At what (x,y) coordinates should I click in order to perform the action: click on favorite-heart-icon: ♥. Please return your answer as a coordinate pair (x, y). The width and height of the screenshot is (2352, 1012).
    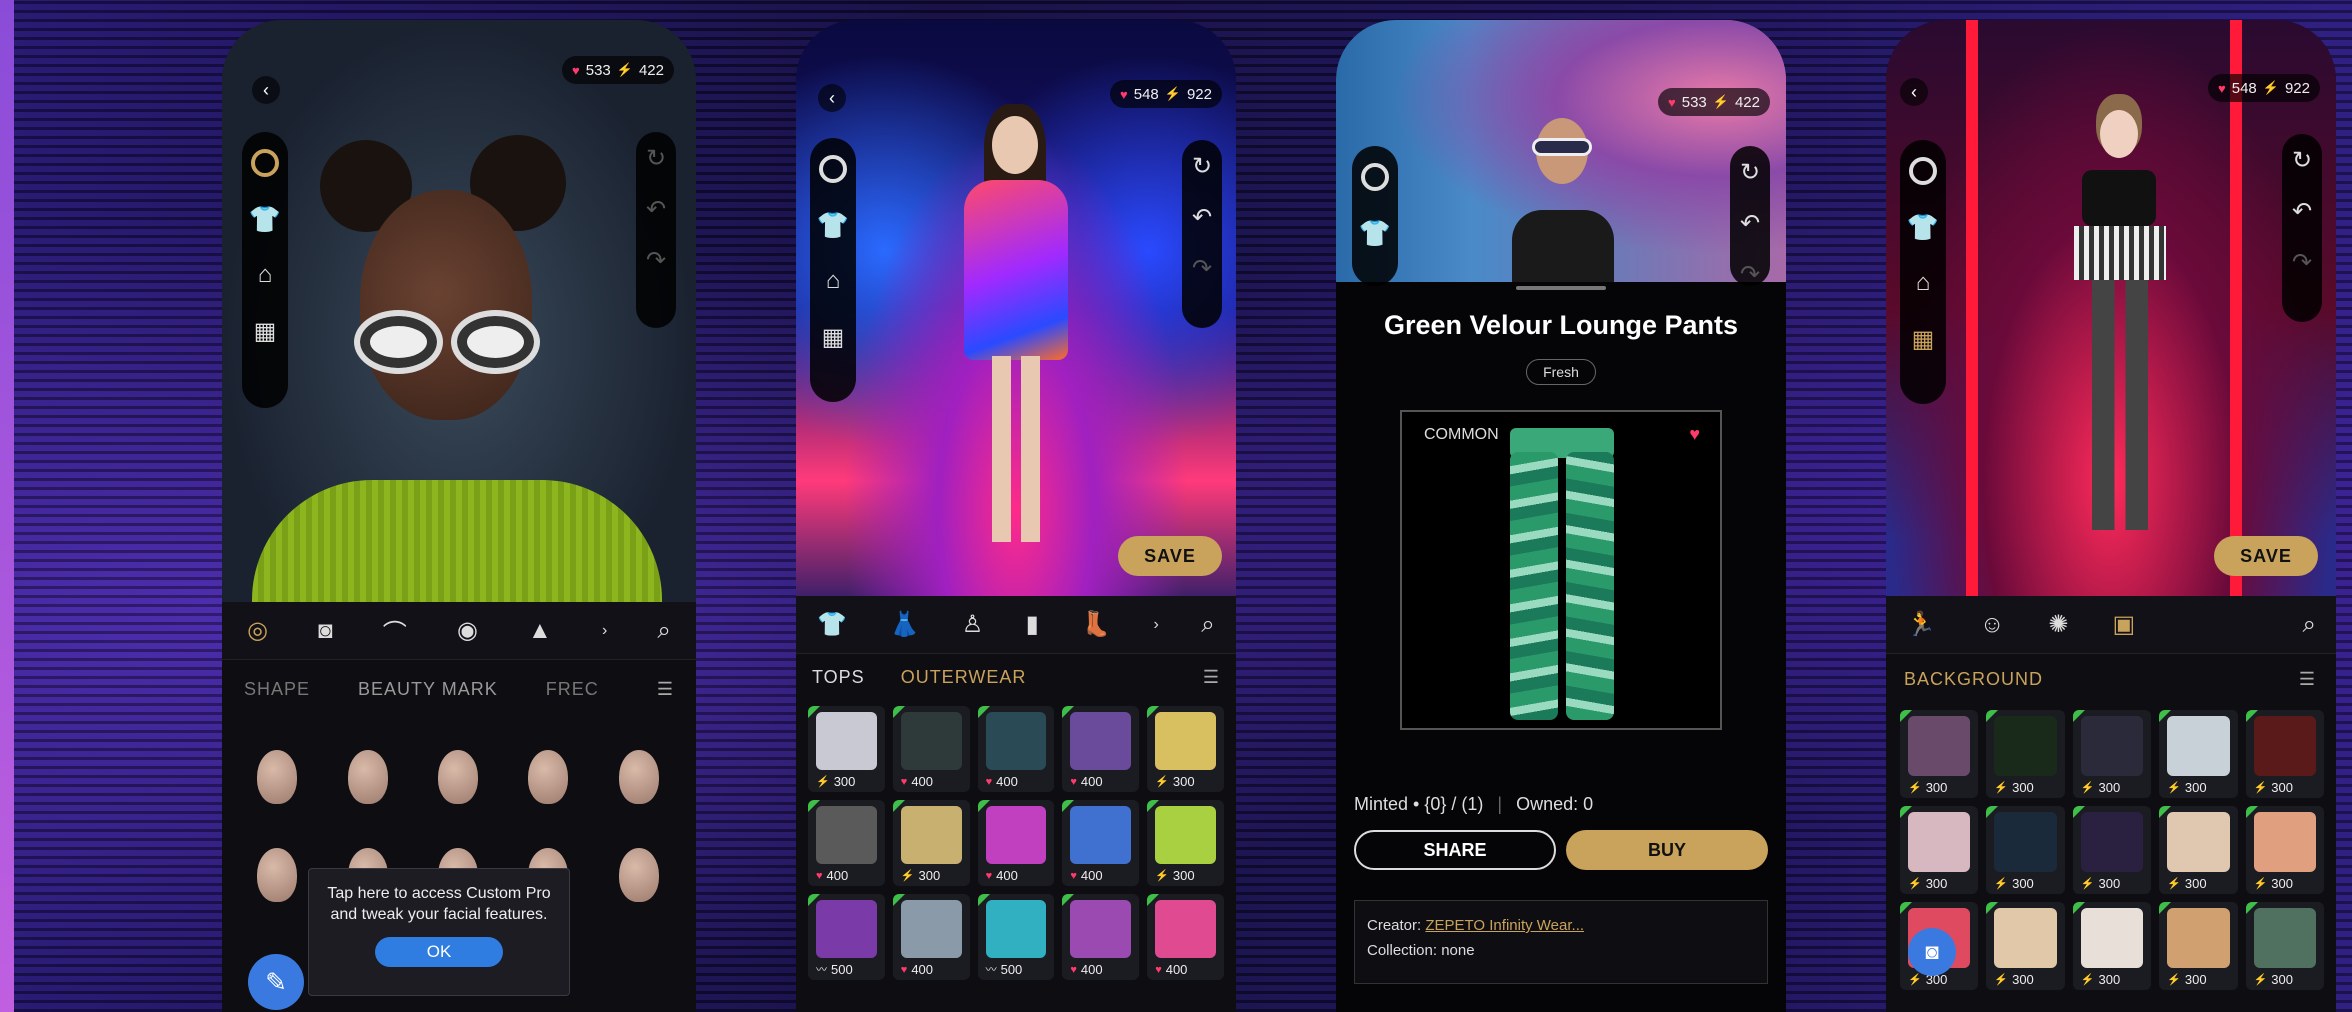
    Looking at the image, I should click on (1694, 434).